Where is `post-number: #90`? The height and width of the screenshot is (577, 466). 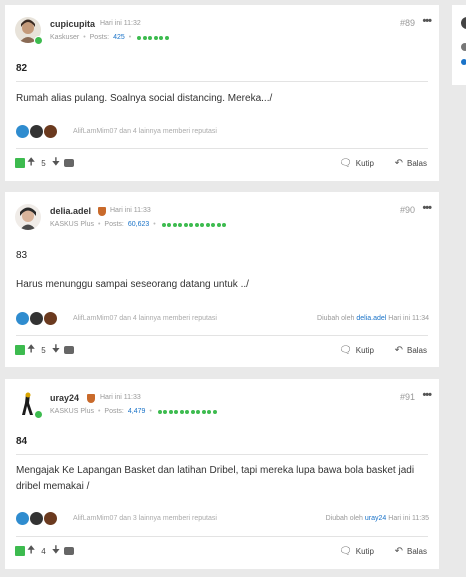
post-number: #90 is located at coordinates (407, 210).